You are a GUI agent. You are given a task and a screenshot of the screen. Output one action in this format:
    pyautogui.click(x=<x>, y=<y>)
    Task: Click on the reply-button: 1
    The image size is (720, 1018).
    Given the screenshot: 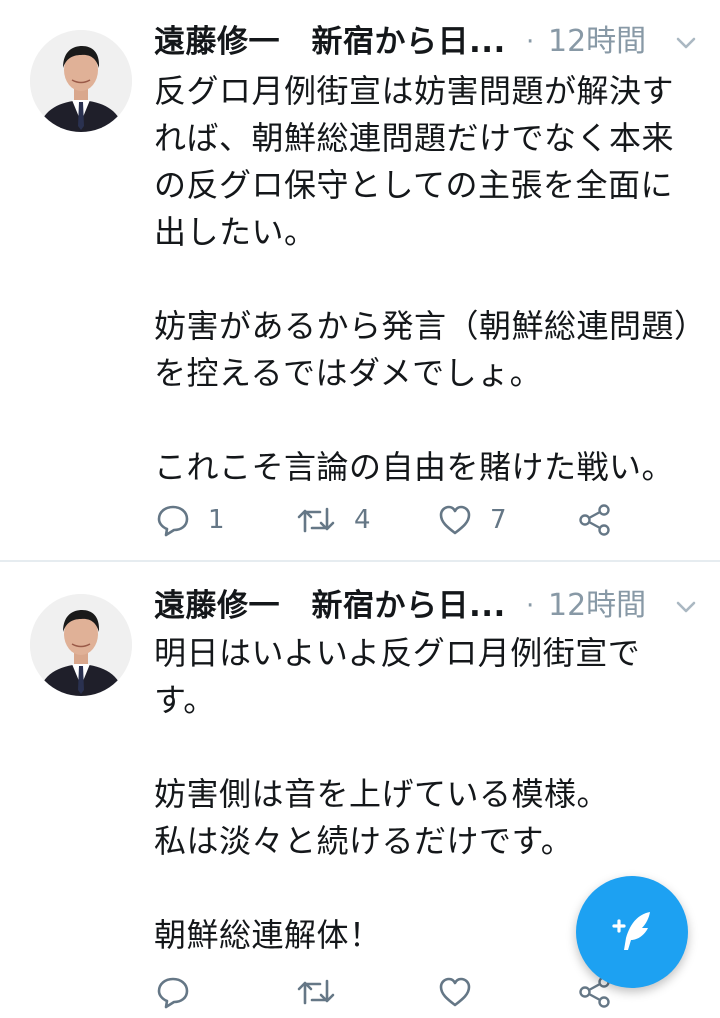 What is the action you would take?
    pyautogui.click(x=190, y=520)
    